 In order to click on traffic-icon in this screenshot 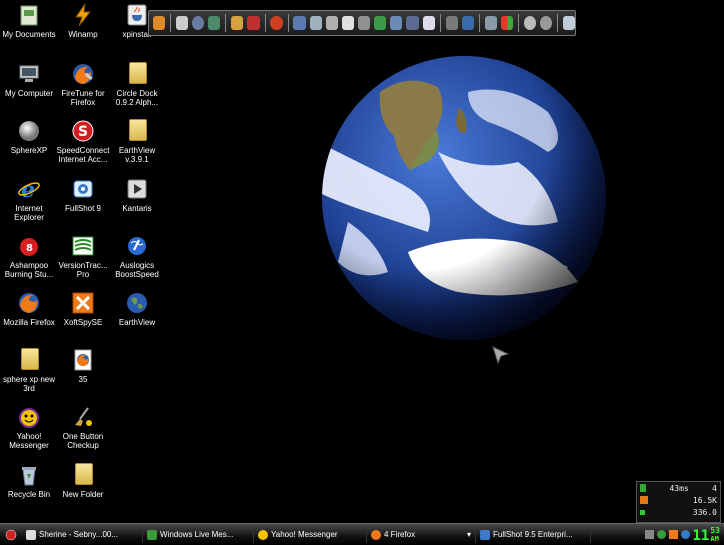, I will do `click(644, 500)`.